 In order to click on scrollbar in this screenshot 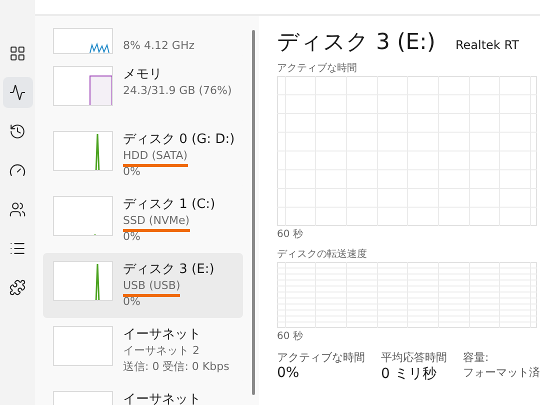, I will do `click(253, 212)`.